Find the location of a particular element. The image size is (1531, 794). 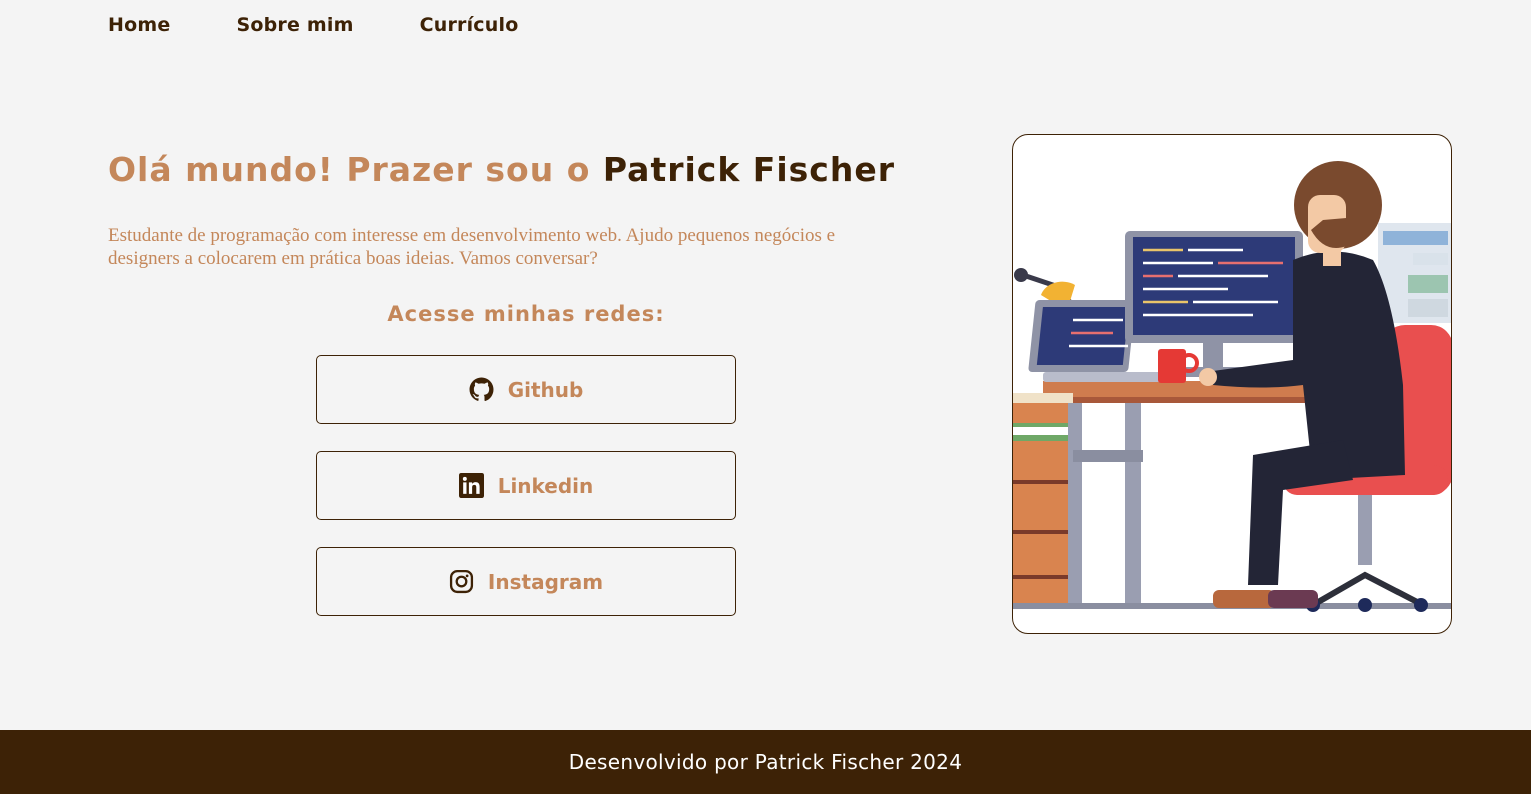

instagram-button: Instagram is located at coordinates (526, 581).